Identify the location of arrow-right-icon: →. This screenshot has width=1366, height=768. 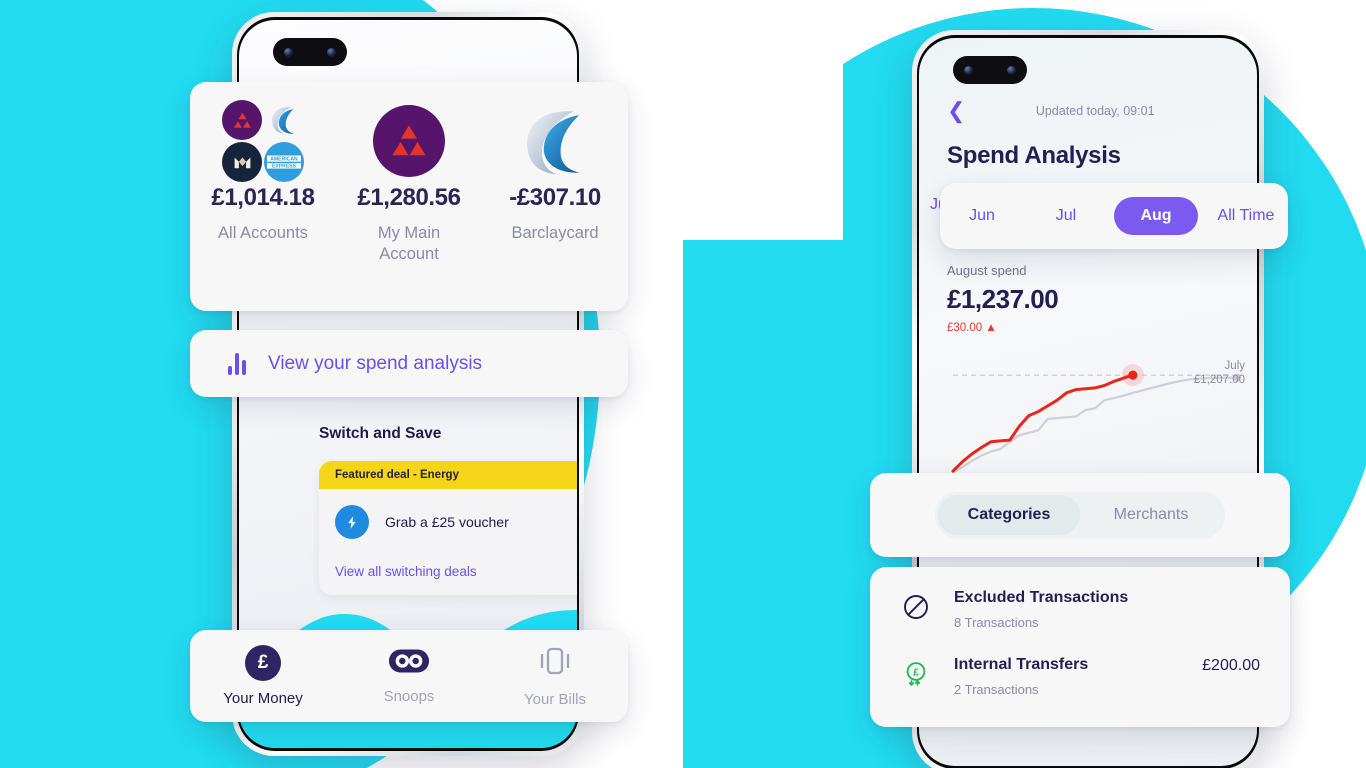
(576, 571).